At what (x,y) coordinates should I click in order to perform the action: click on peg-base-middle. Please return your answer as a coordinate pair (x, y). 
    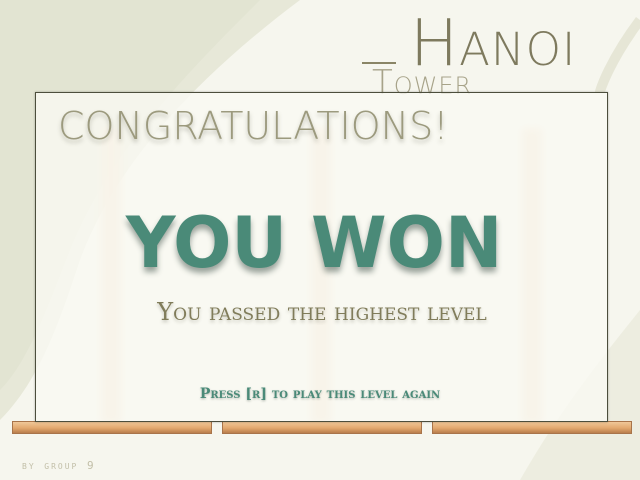
    Looking at the image, I should click on (322, 427).